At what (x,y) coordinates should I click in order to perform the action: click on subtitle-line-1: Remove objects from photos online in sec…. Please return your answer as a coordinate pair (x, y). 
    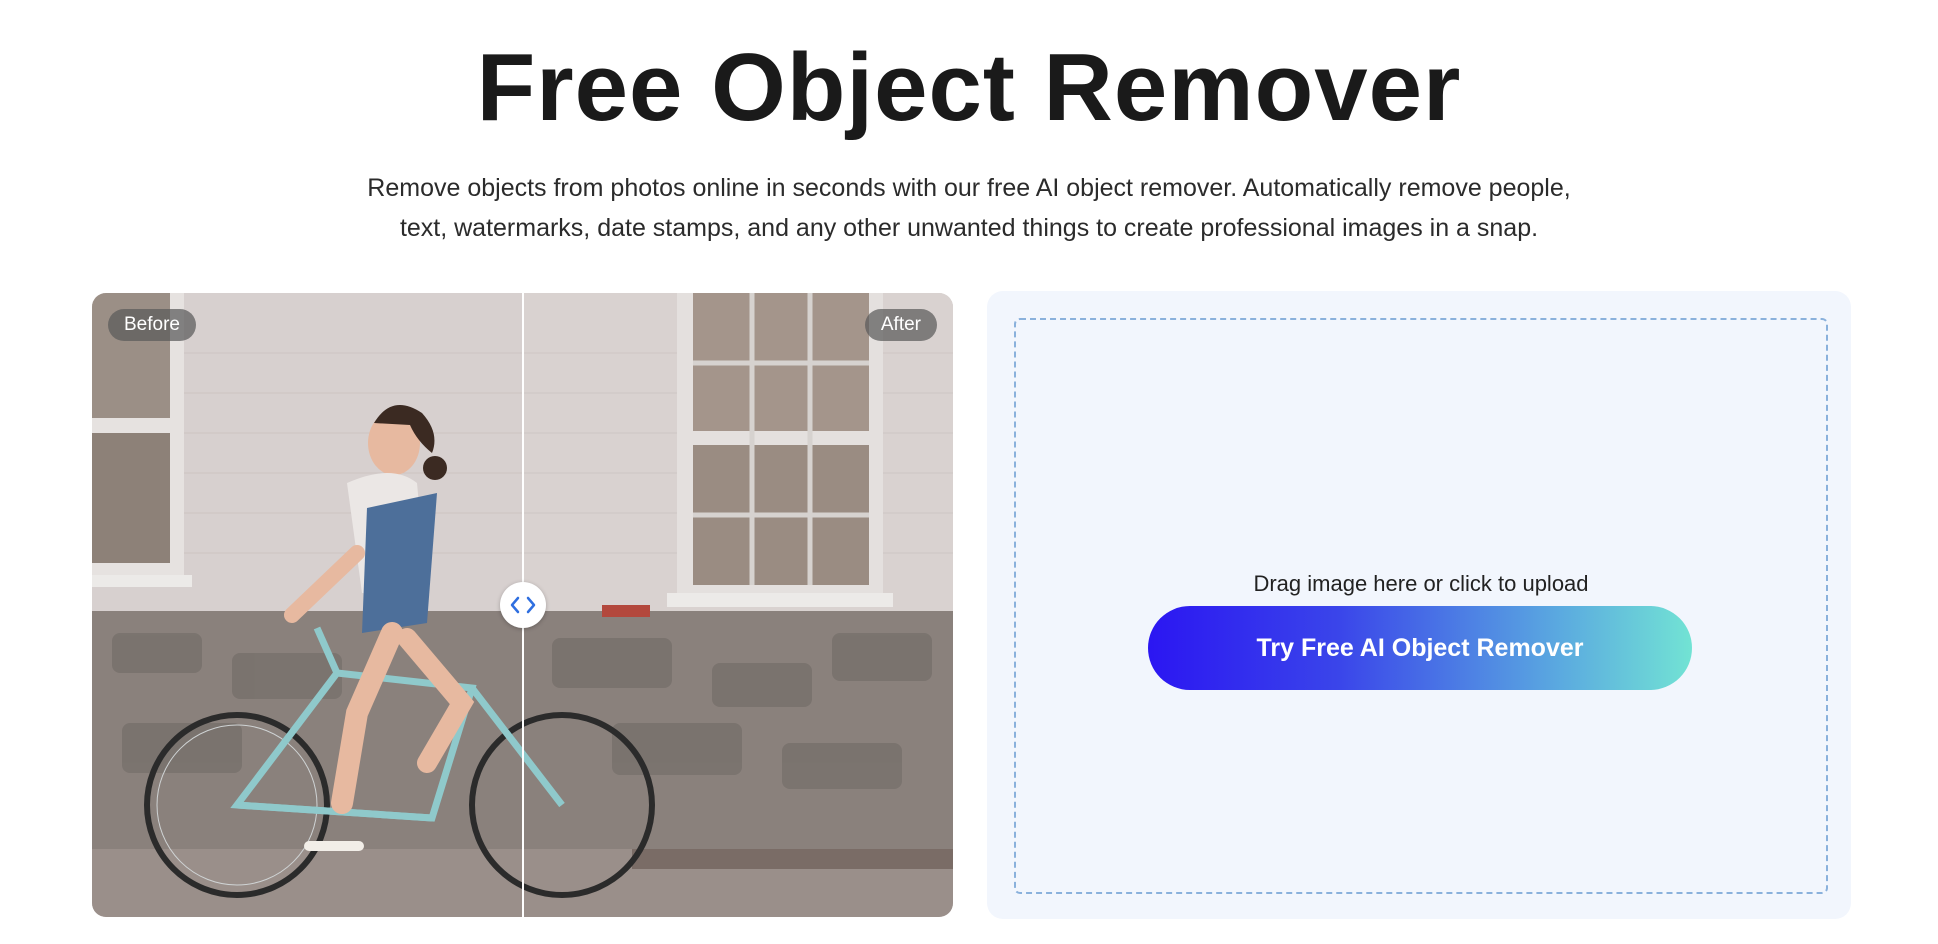
    Looking at the image, I should click on (969, 188).